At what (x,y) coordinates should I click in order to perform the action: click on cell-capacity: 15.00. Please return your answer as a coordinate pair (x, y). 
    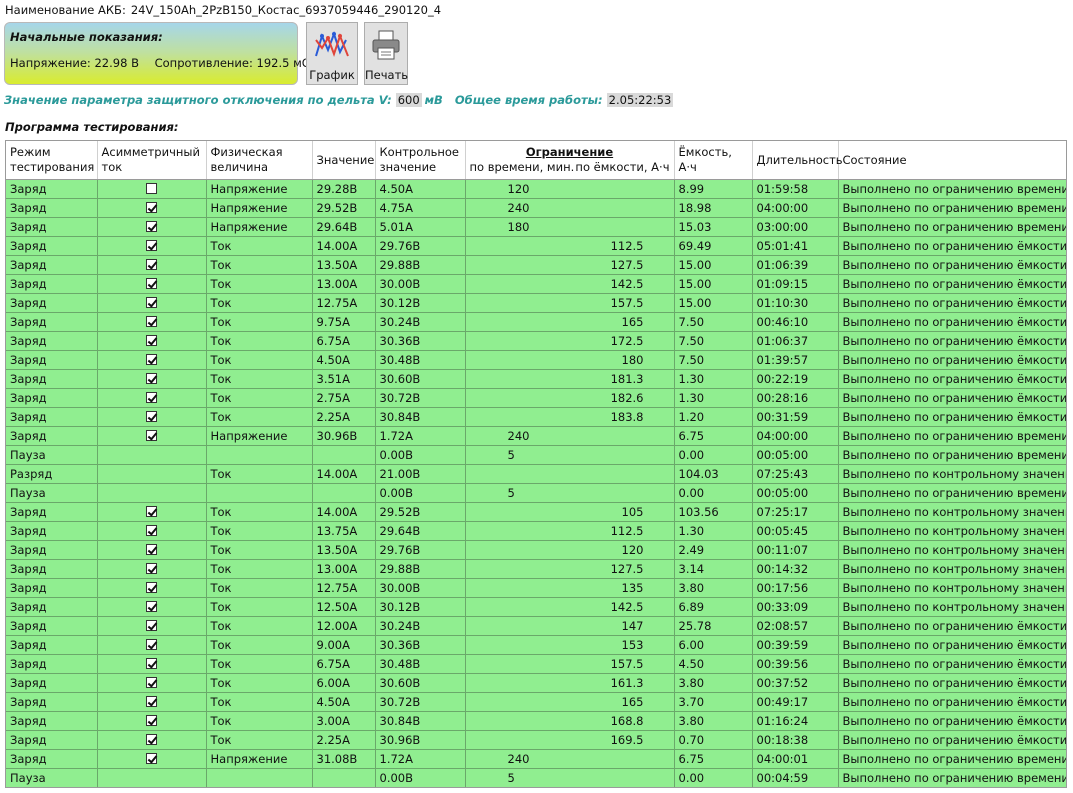
    Looking at the image, I should click on (713, 303).